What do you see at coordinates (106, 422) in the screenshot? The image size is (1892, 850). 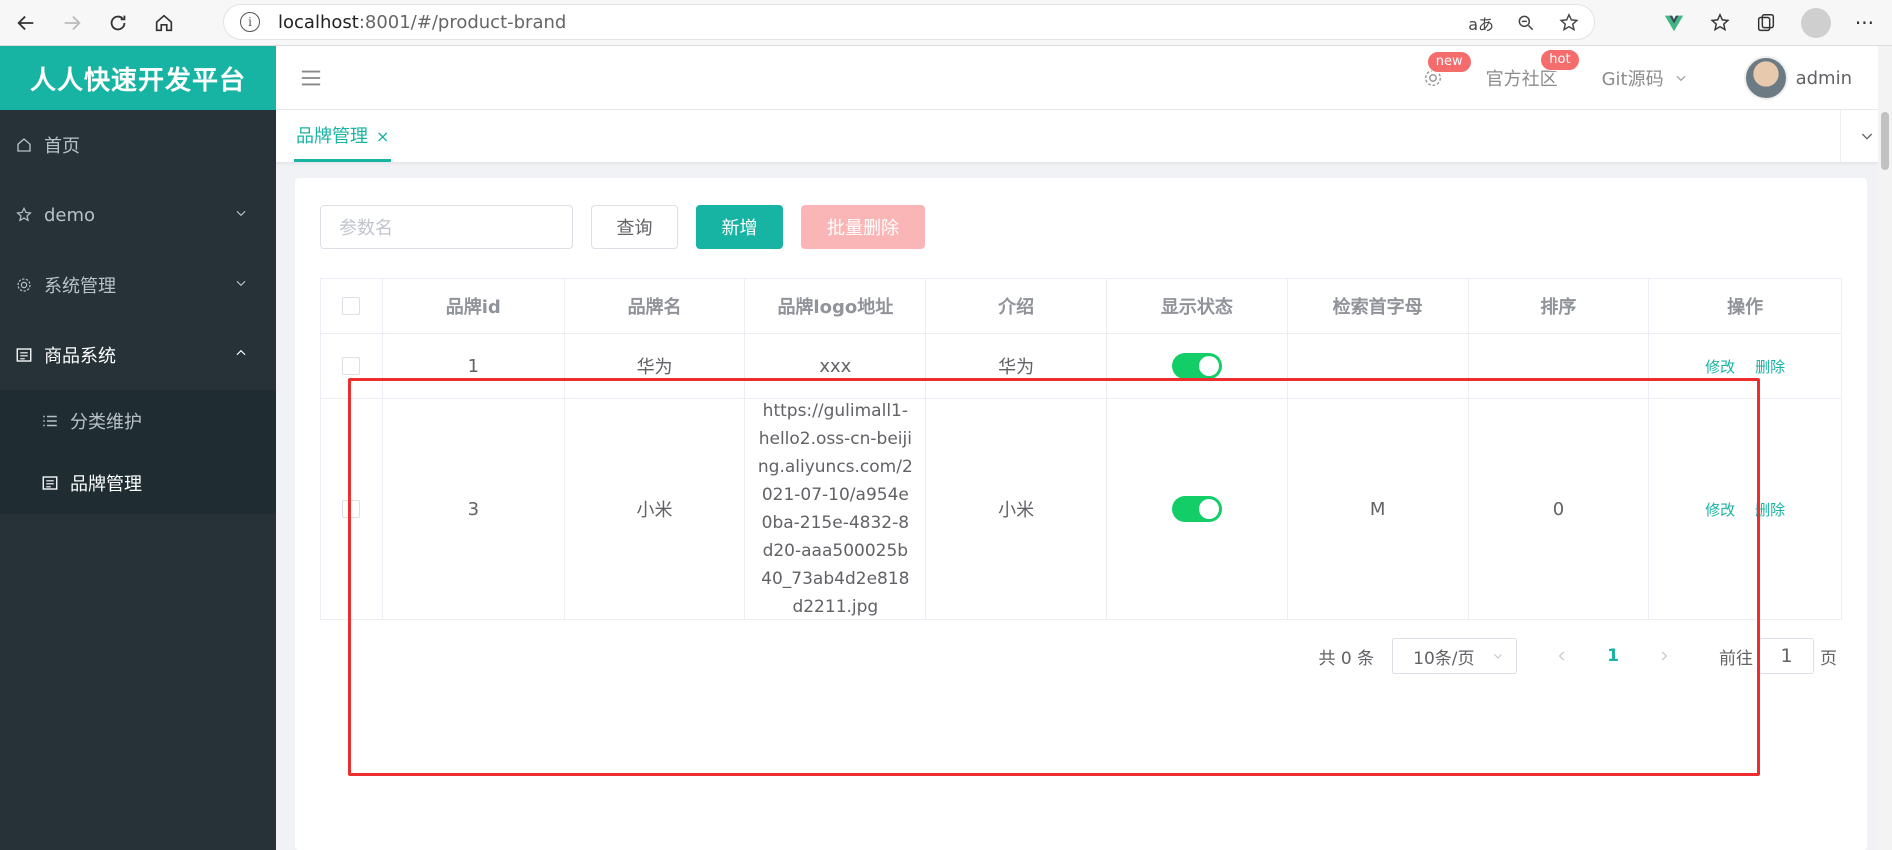 I see `sidebar-item-label: 分类维护` at bounding box center [106, 422].